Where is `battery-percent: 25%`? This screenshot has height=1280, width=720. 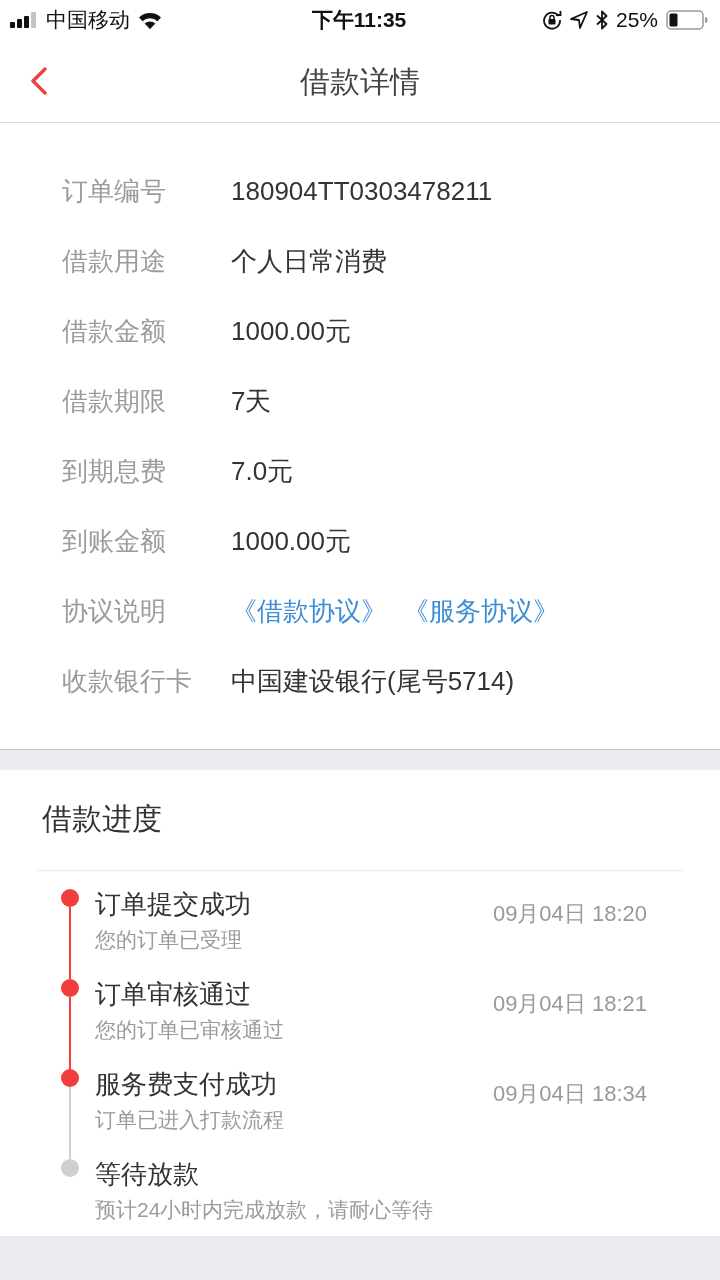 battery-percent: 25% is located at coordinates (636, 20).